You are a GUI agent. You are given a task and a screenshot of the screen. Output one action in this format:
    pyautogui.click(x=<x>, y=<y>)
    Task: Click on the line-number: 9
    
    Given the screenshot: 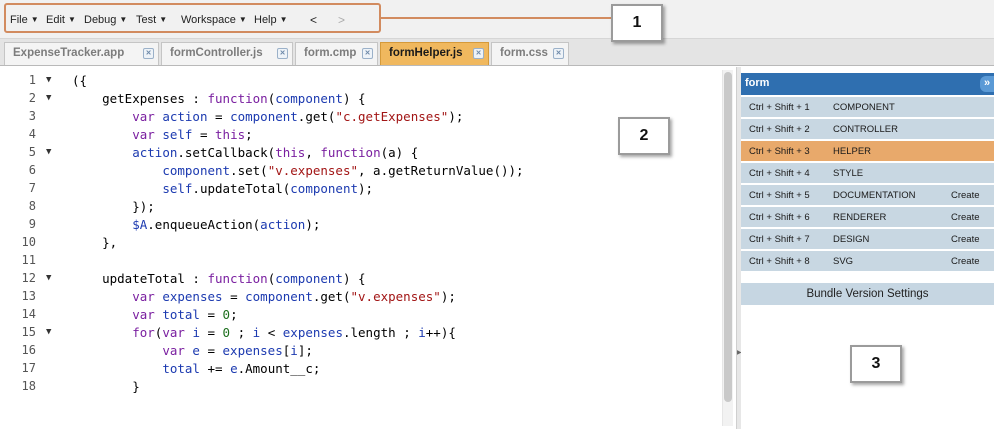 What is the action you would take?
    pyautogui.click(x=36, y=226)
    